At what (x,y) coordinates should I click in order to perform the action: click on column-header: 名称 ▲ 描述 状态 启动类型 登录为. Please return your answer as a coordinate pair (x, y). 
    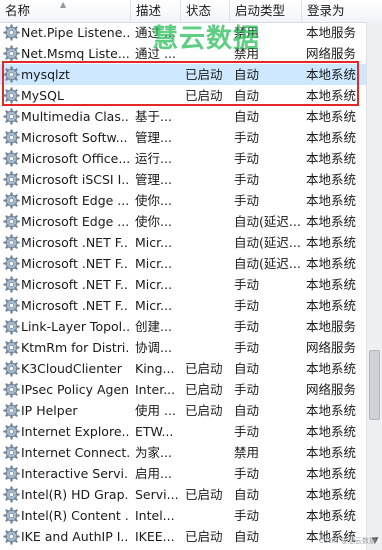
    Looking at the image, I should click on (191, 11).